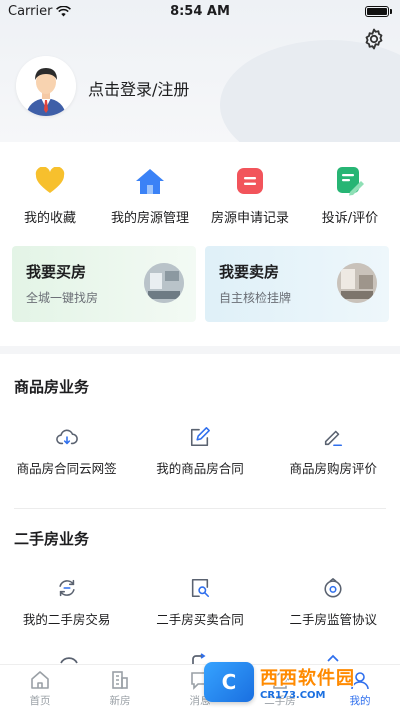  Describe the element at coordinates (249, 272) in the screenshot. I see `sell-house-title: 我要卖房` at that location.